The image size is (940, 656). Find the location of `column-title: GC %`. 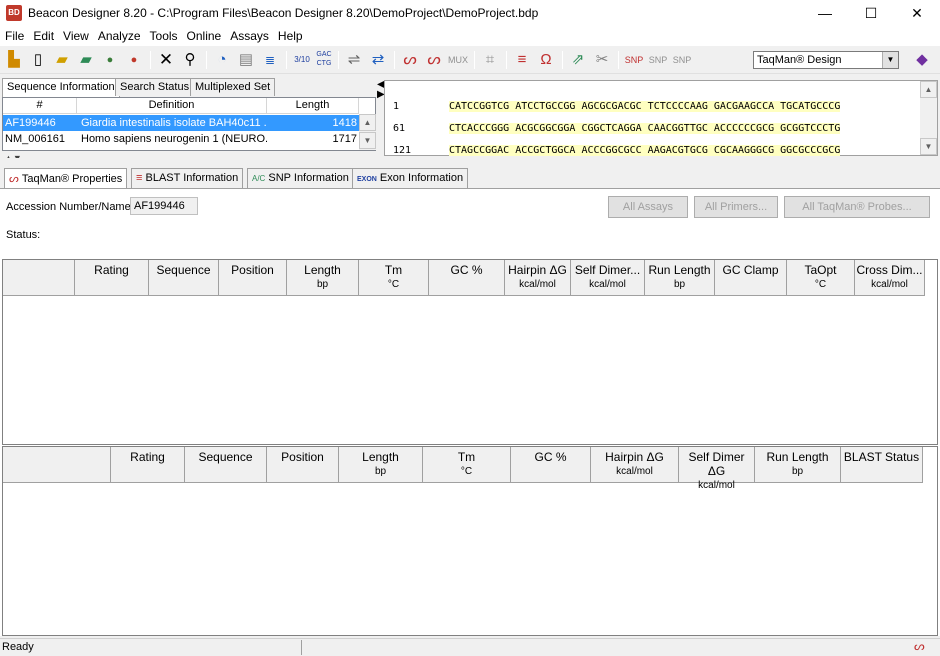

column-title: GC % is located at coordinates (466, 270).